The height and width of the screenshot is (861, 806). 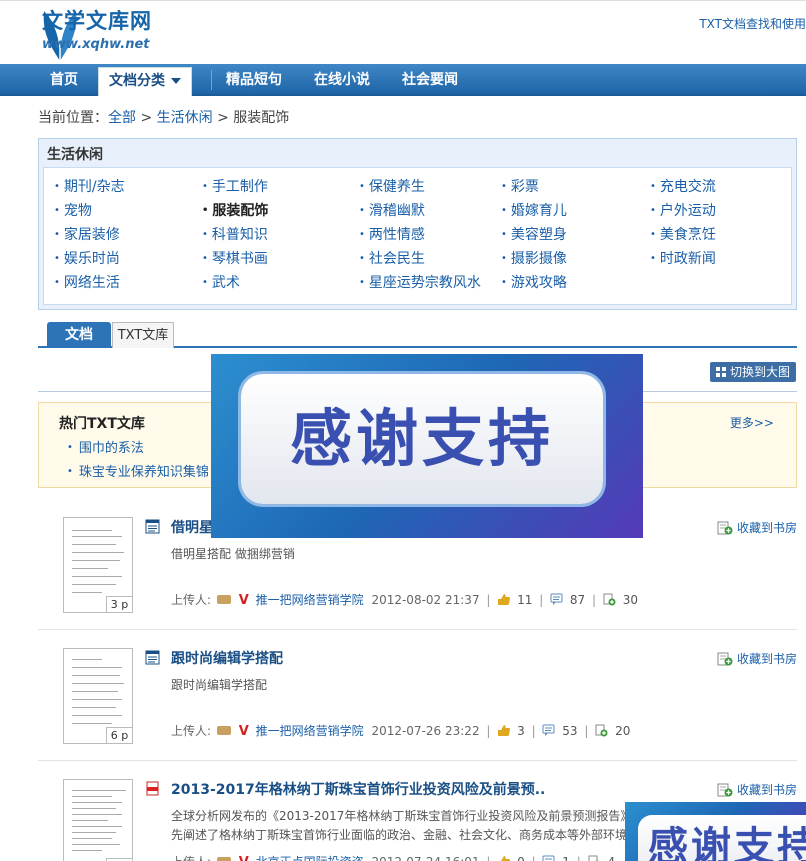 I want to click on nav-social-news: 社会要闻, so click(x=430, y=79).